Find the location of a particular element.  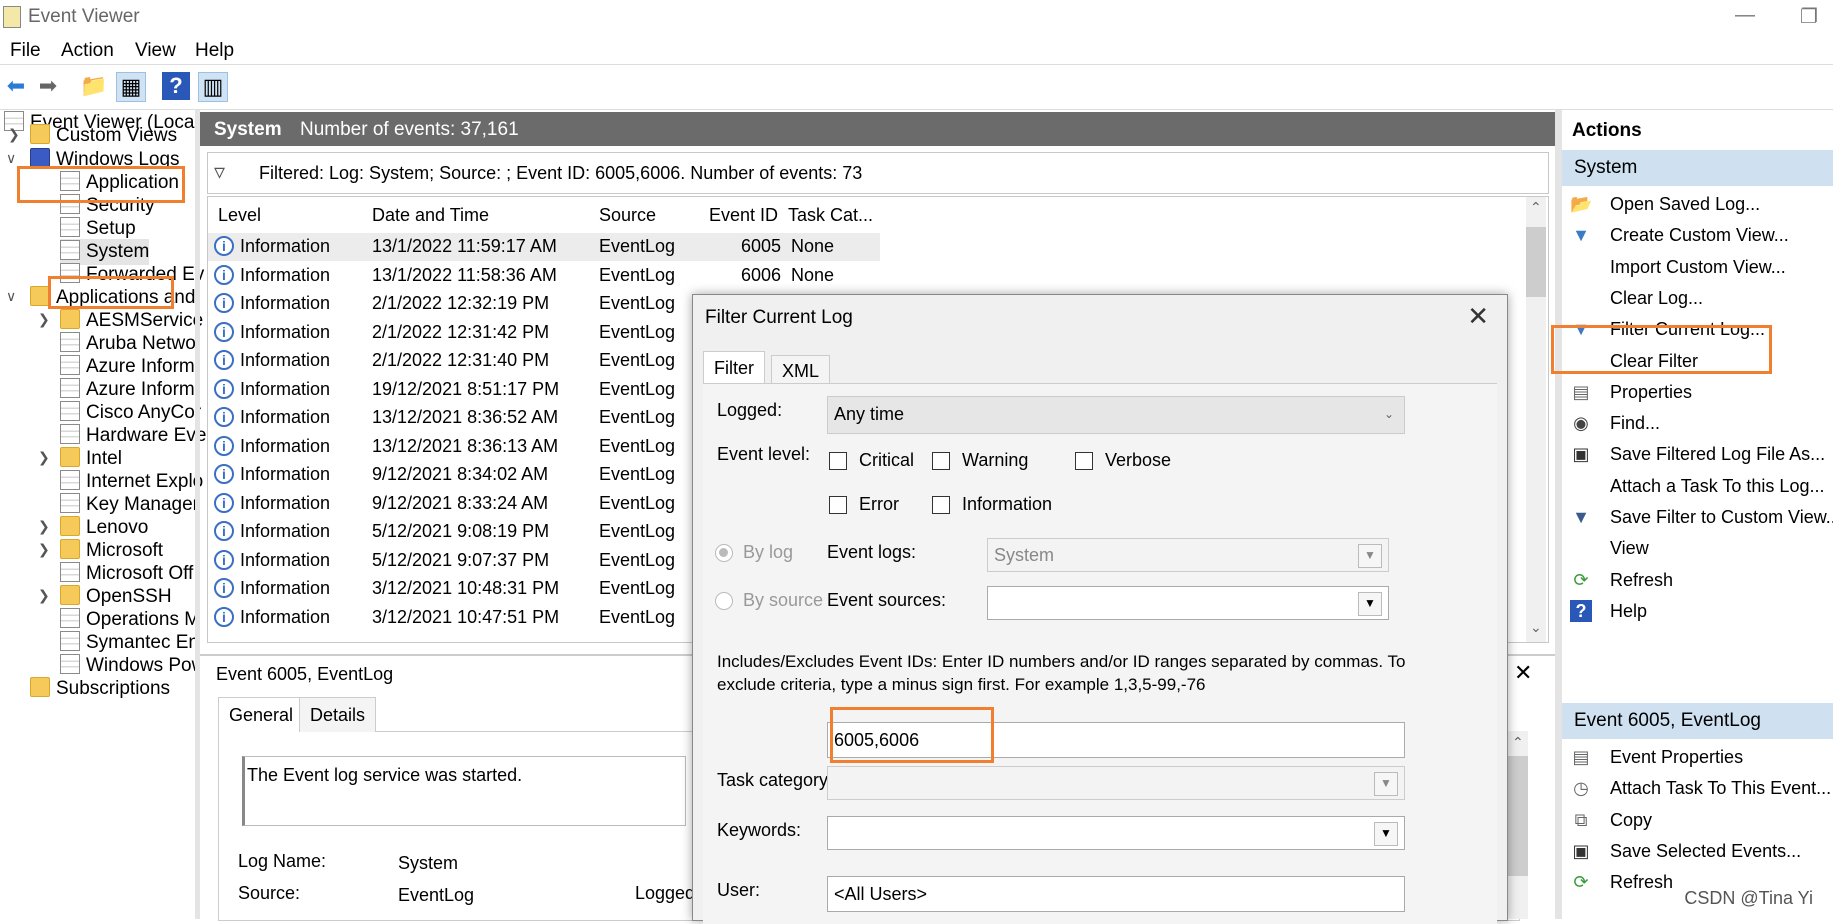

action-pane-icon: ▥ is located at coordinates (213, 87).